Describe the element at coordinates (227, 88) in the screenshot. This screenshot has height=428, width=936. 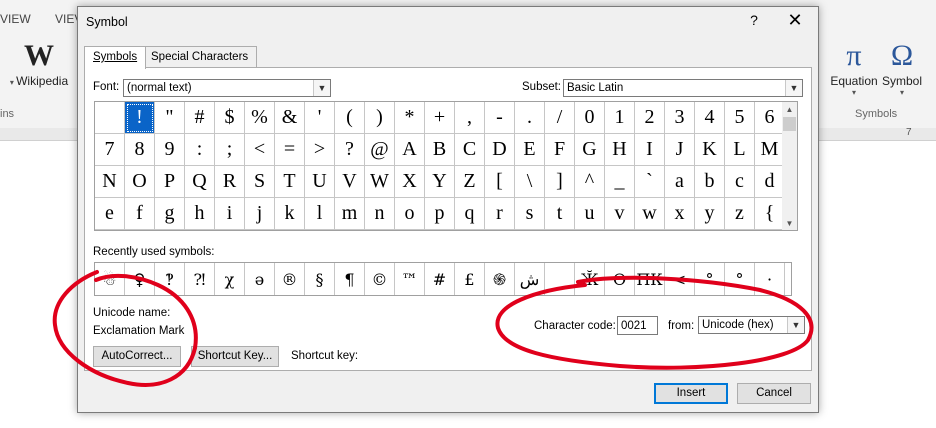
I see `font-dropdown: (normal text) ▼` at that location.